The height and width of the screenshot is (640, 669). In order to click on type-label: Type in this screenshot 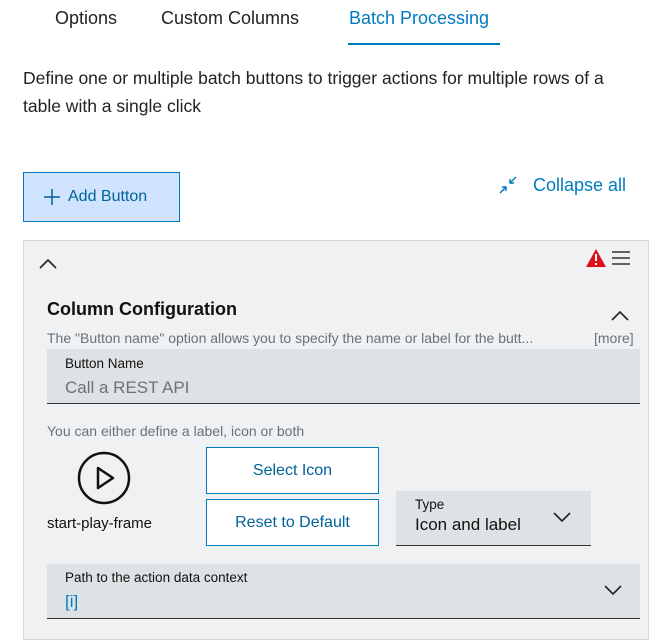, I will do `click(430, 504)`.